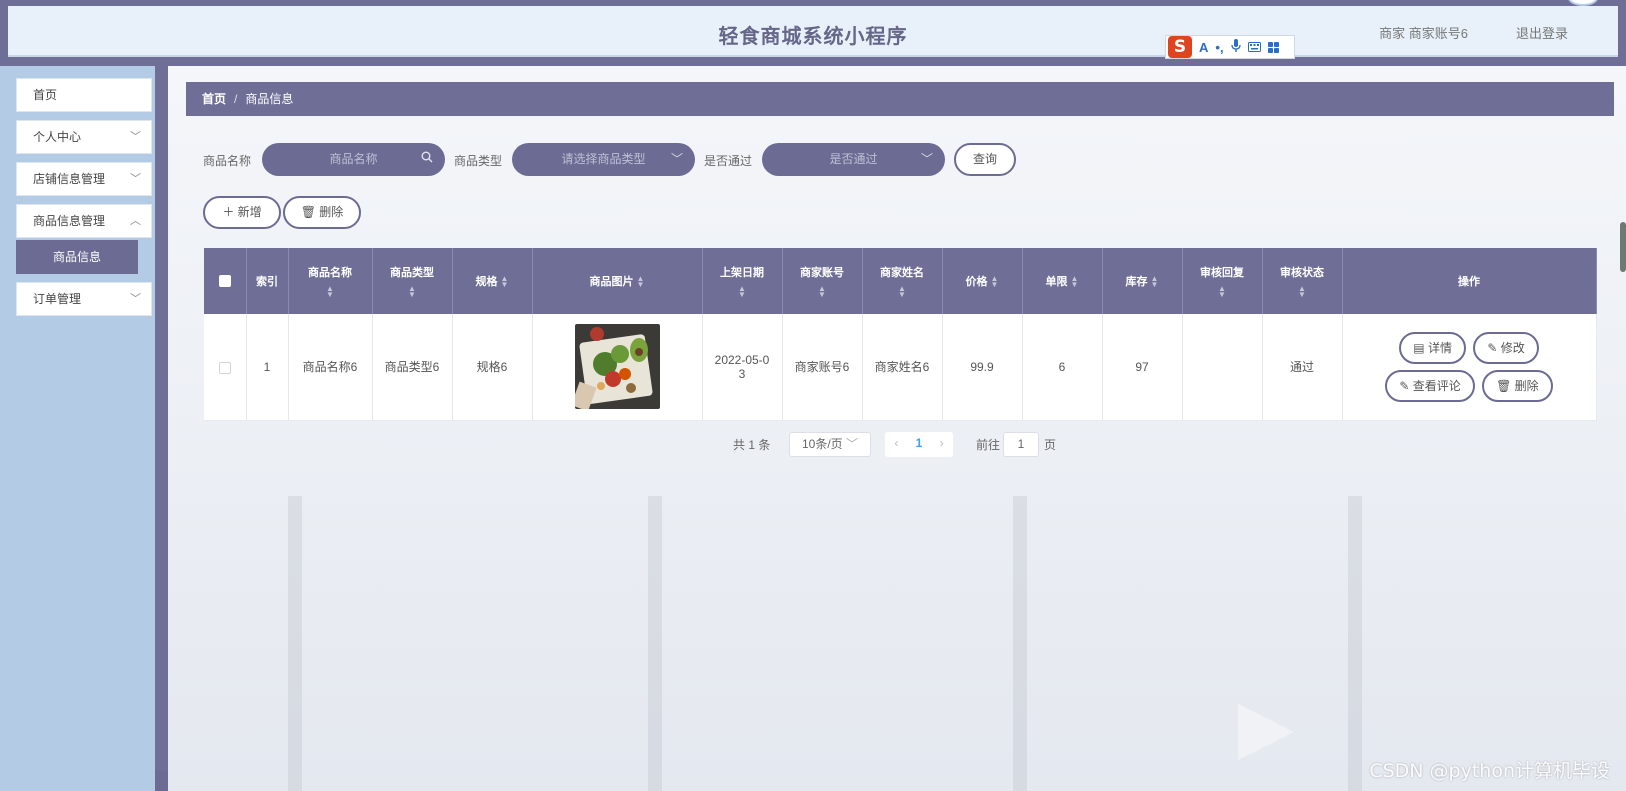 Image resolution: width=1626 pixels, height=791 pixels. Describe the element at coordinates (492, 367) in the screenshot. I see `cell-spec: 规格6` at that location.